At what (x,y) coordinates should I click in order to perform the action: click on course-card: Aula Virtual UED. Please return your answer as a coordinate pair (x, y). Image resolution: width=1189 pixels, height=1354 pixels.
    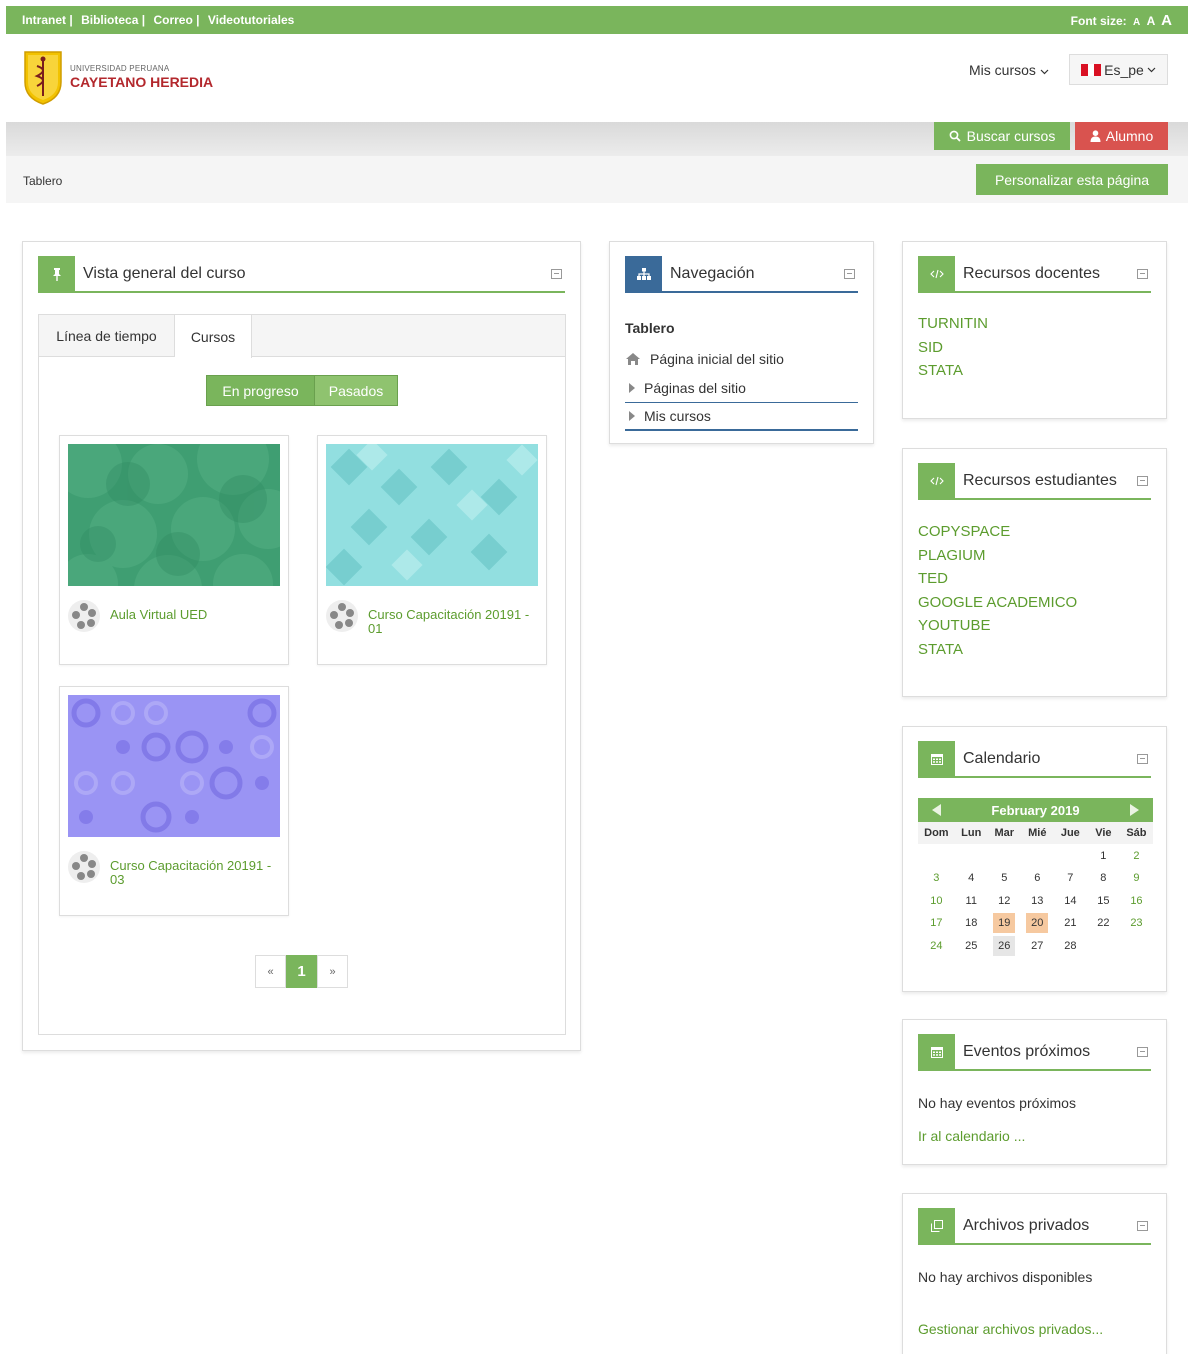
    Looking at the image, I should click on (174, 550).